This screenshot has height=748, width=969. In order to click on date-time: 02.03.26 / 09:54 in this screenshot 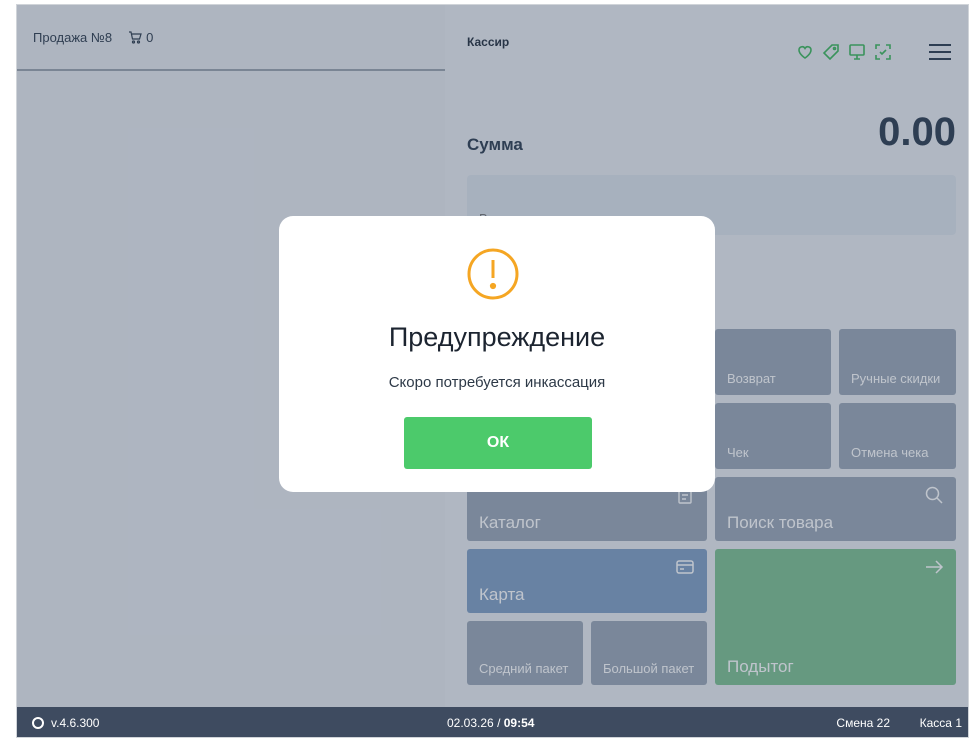, I will do `click(490, 723)`.